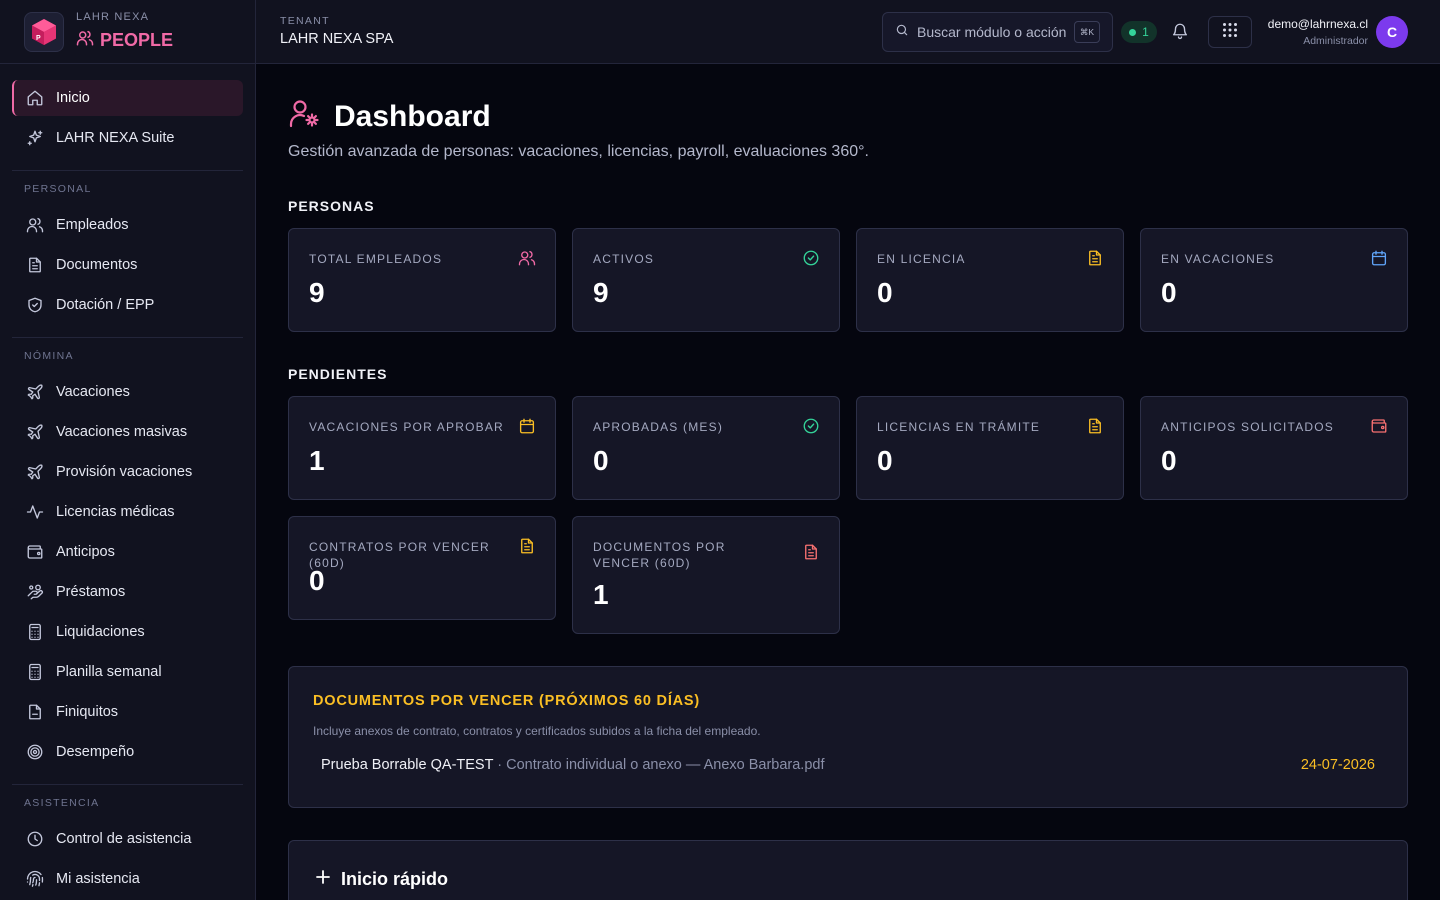 Image resolution: width=1440 pixels, height=900 pixels. I want to click on quick-start-toggle: Inicio rápido, so click(381, 879).